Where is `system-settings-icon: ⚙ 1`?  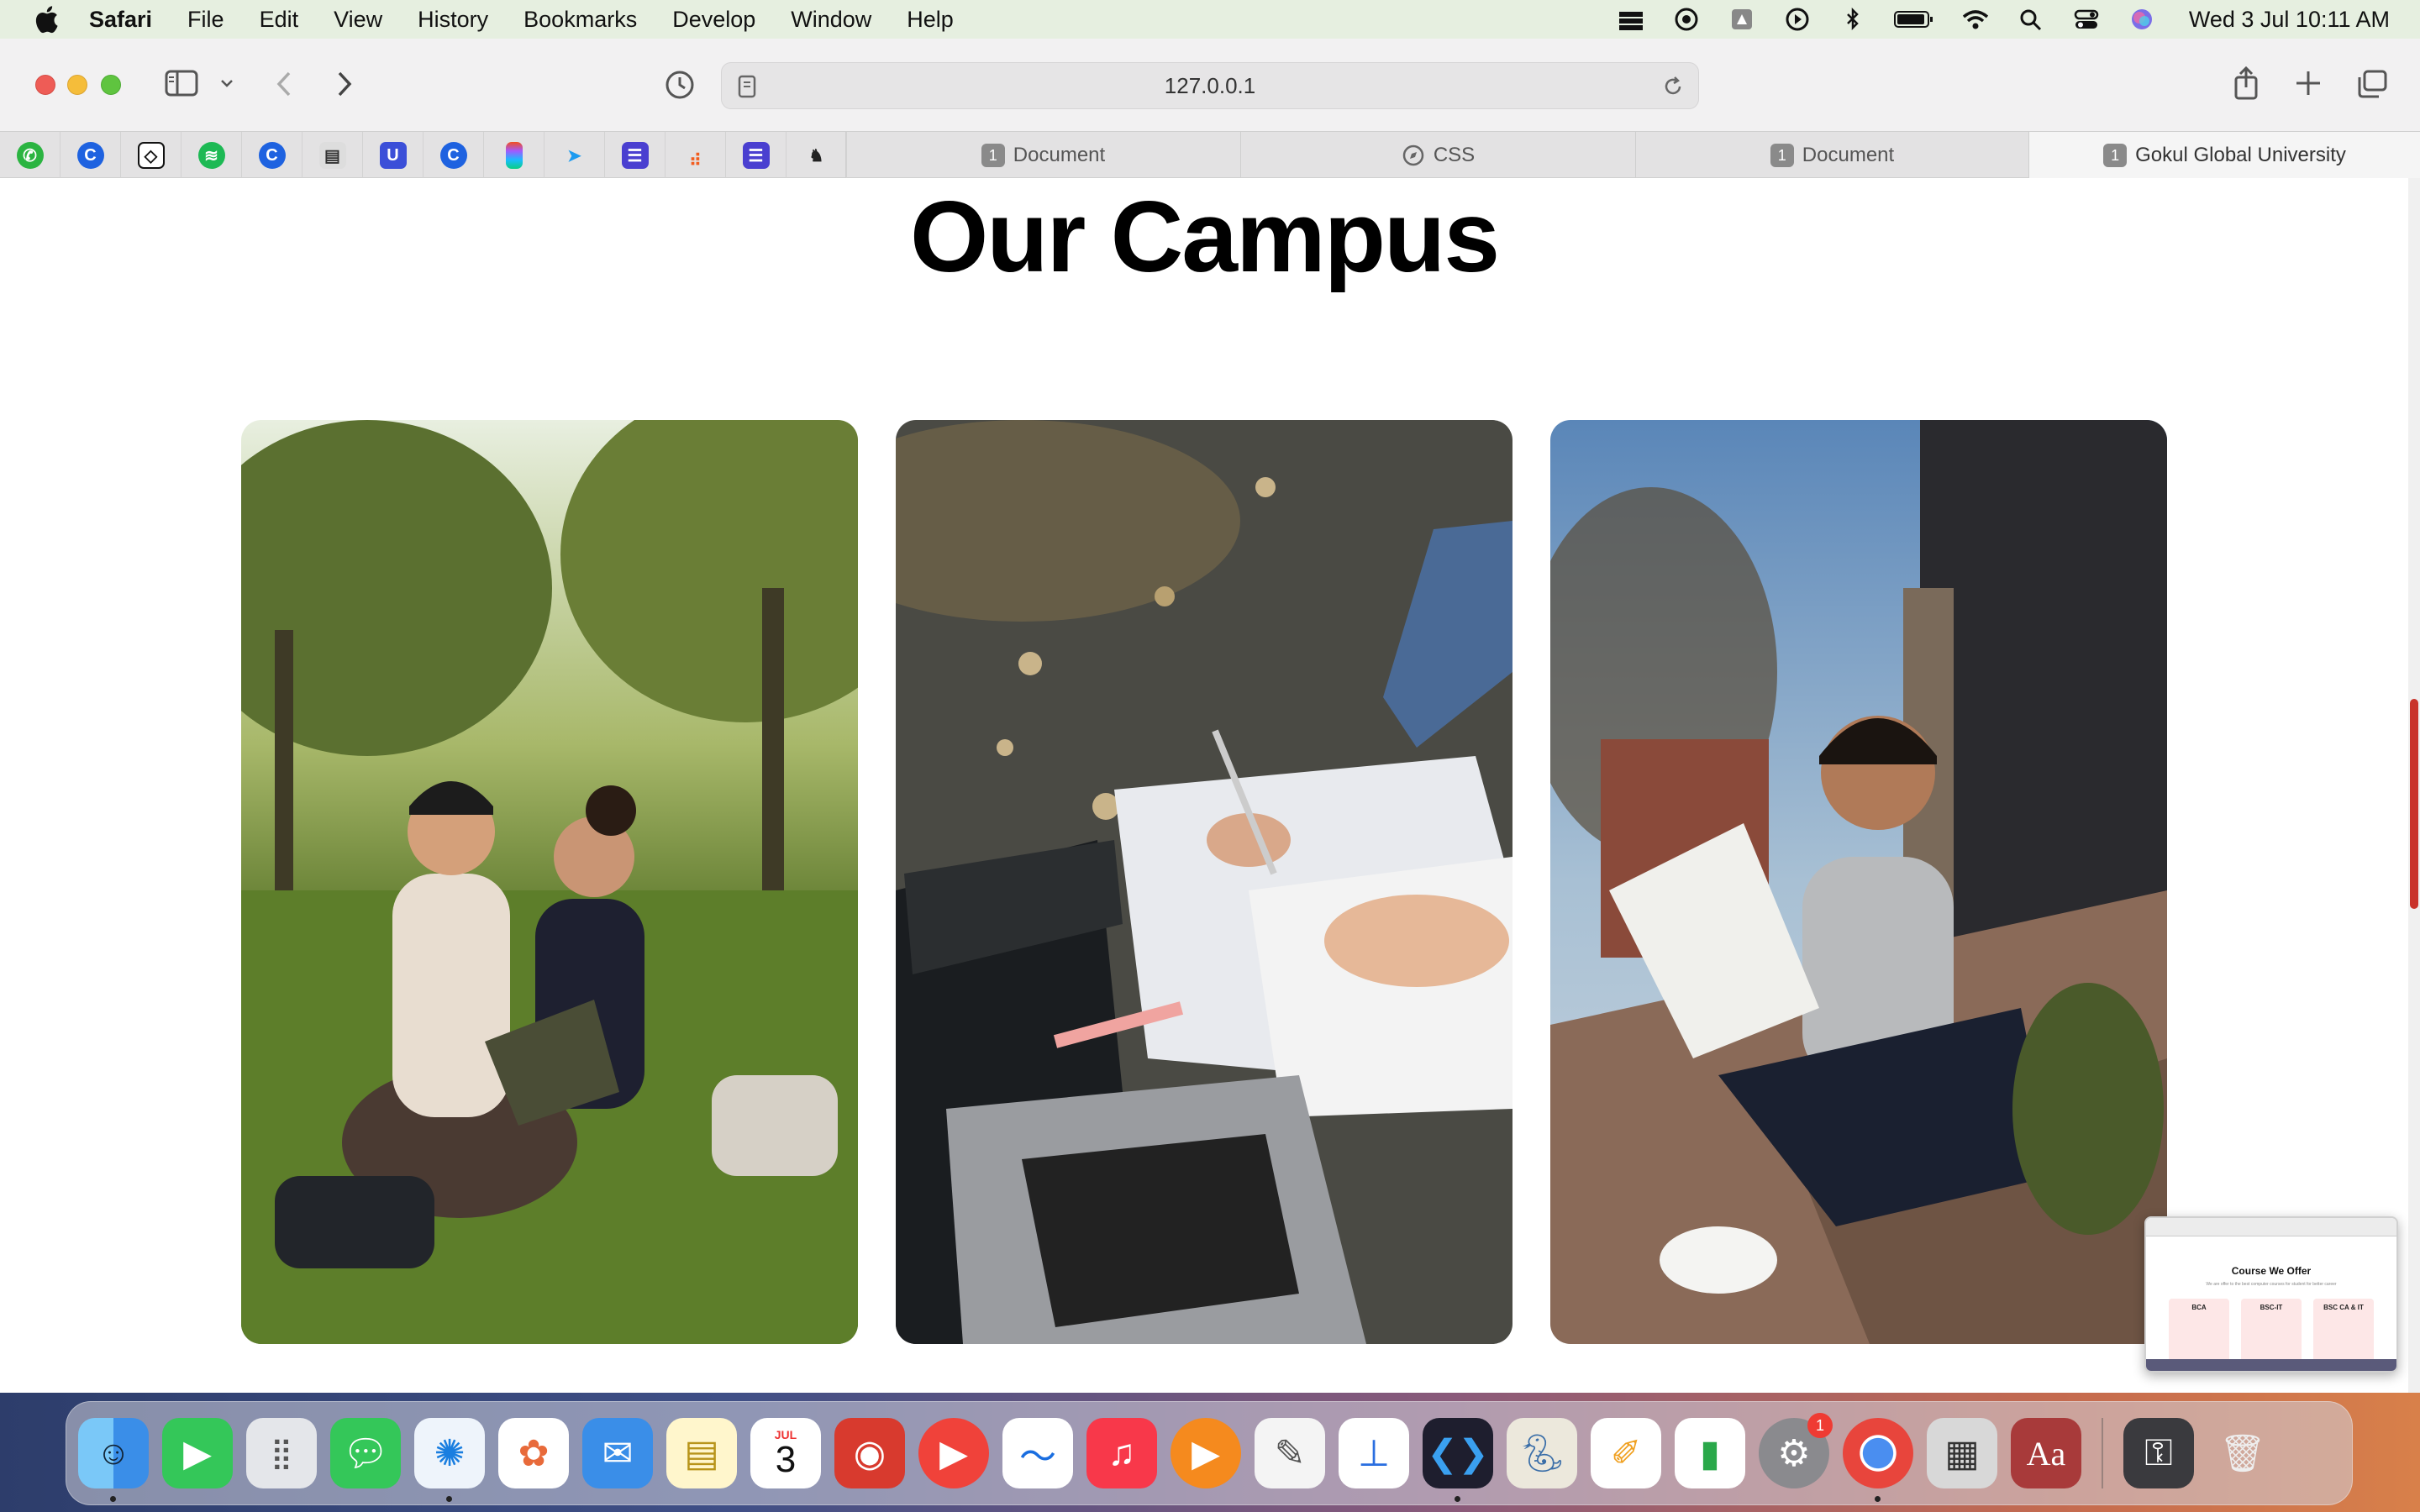
system-settings-icon: ⚙ 1 is located at coordinates (1796, 1450).